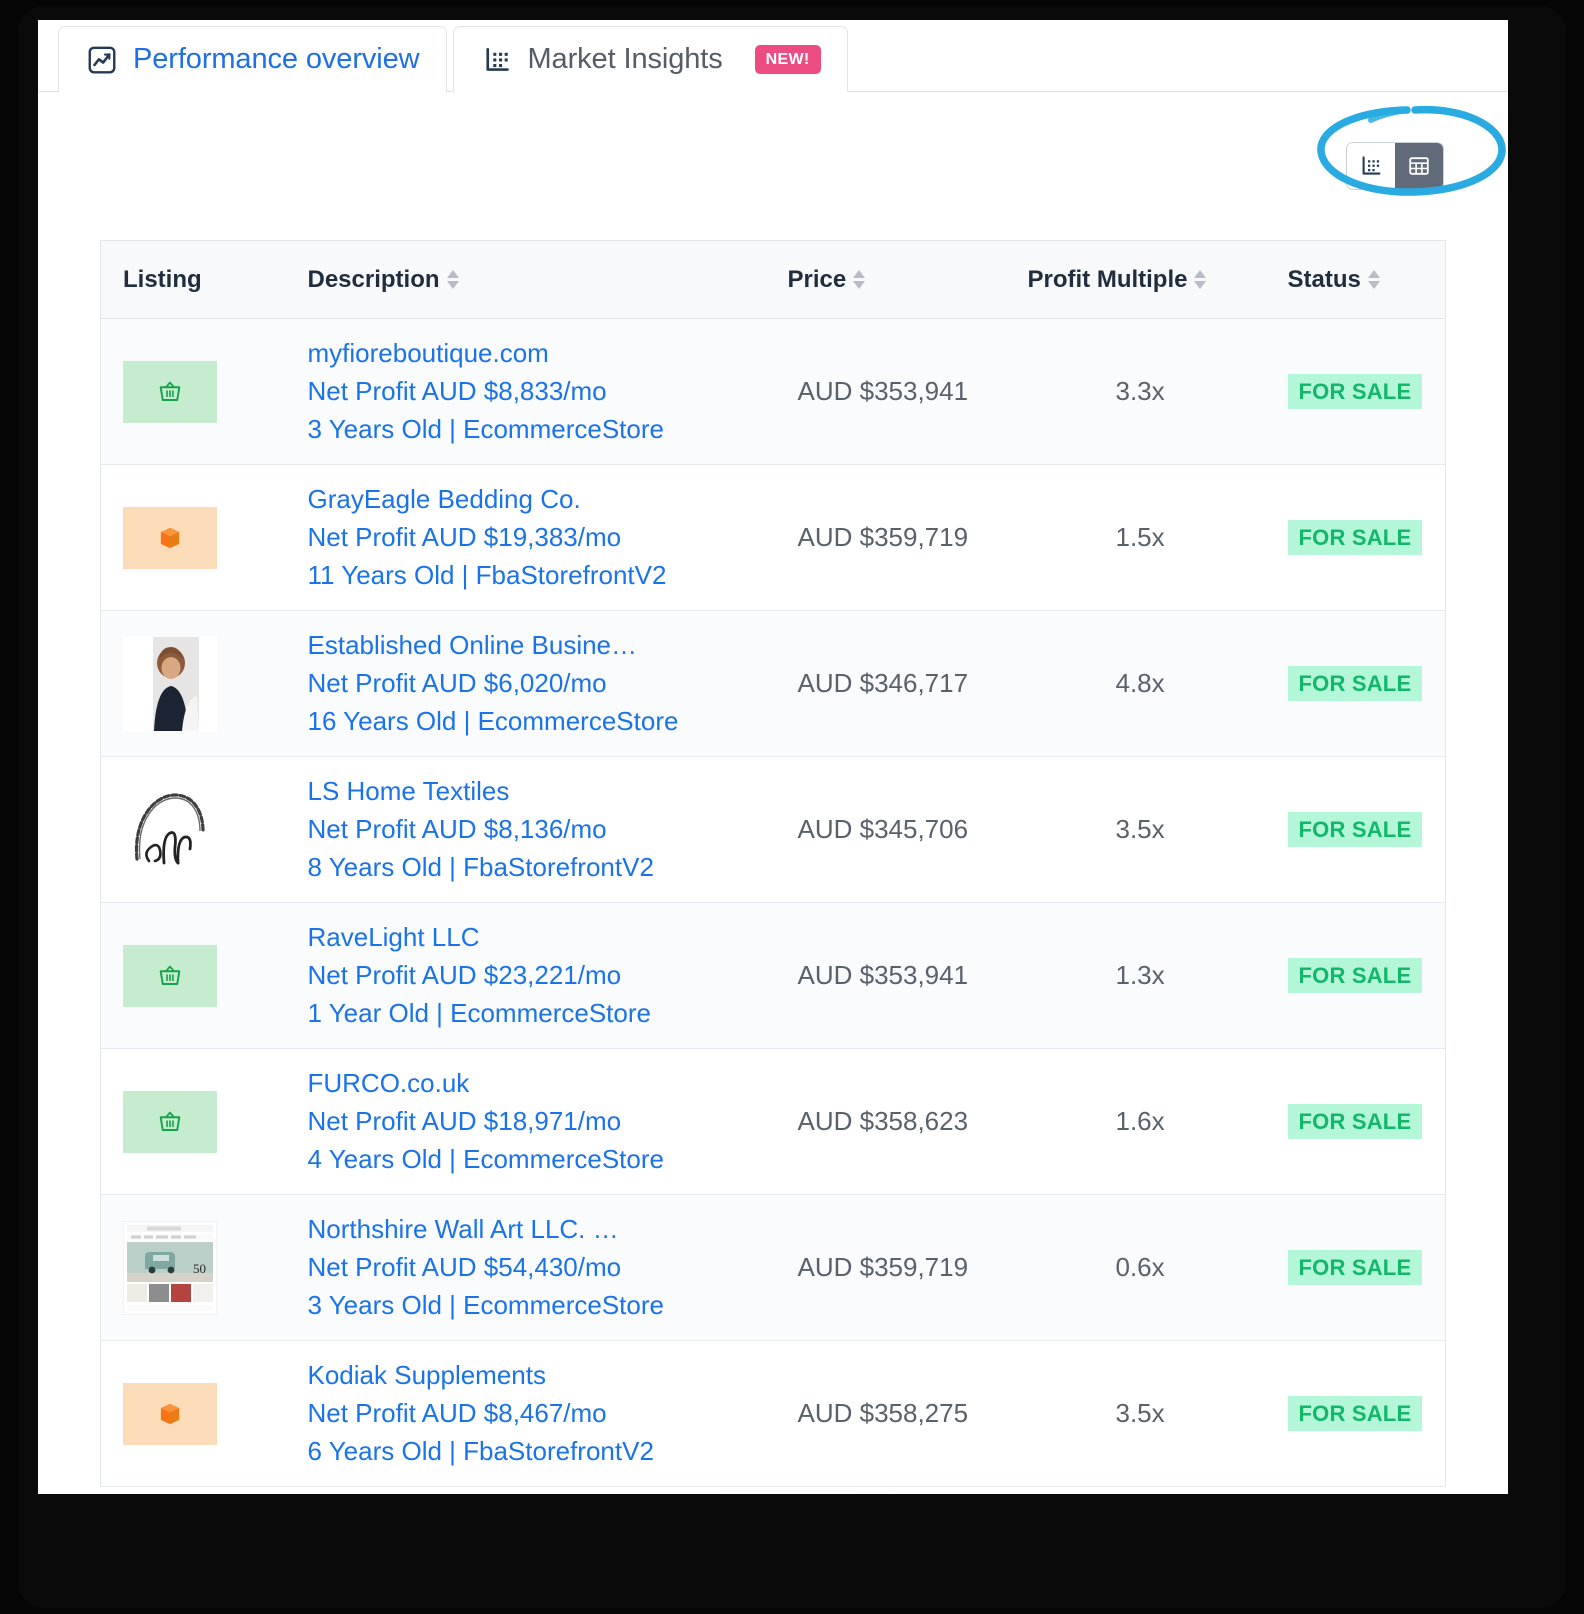 The image size is (1584, 1614). Describe the element at coordinates (883, 683) in the screenshot. I see `listing-price: AUD $346,717` at that location.